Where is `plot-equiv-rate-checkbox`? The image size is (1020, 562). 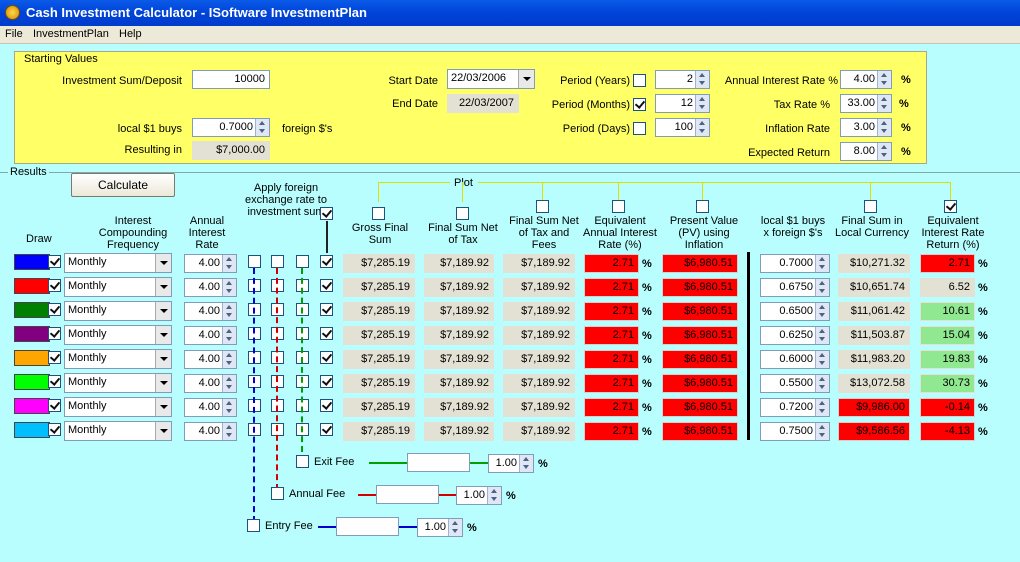 plot-equiv-rate-checkbox is located at coordinates (618, 206).